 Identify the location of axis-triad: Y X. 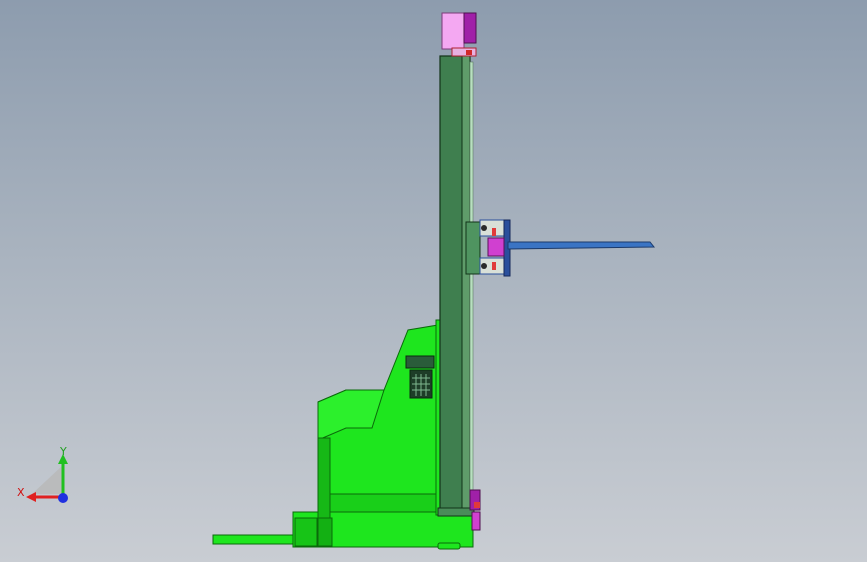
(42, 474).